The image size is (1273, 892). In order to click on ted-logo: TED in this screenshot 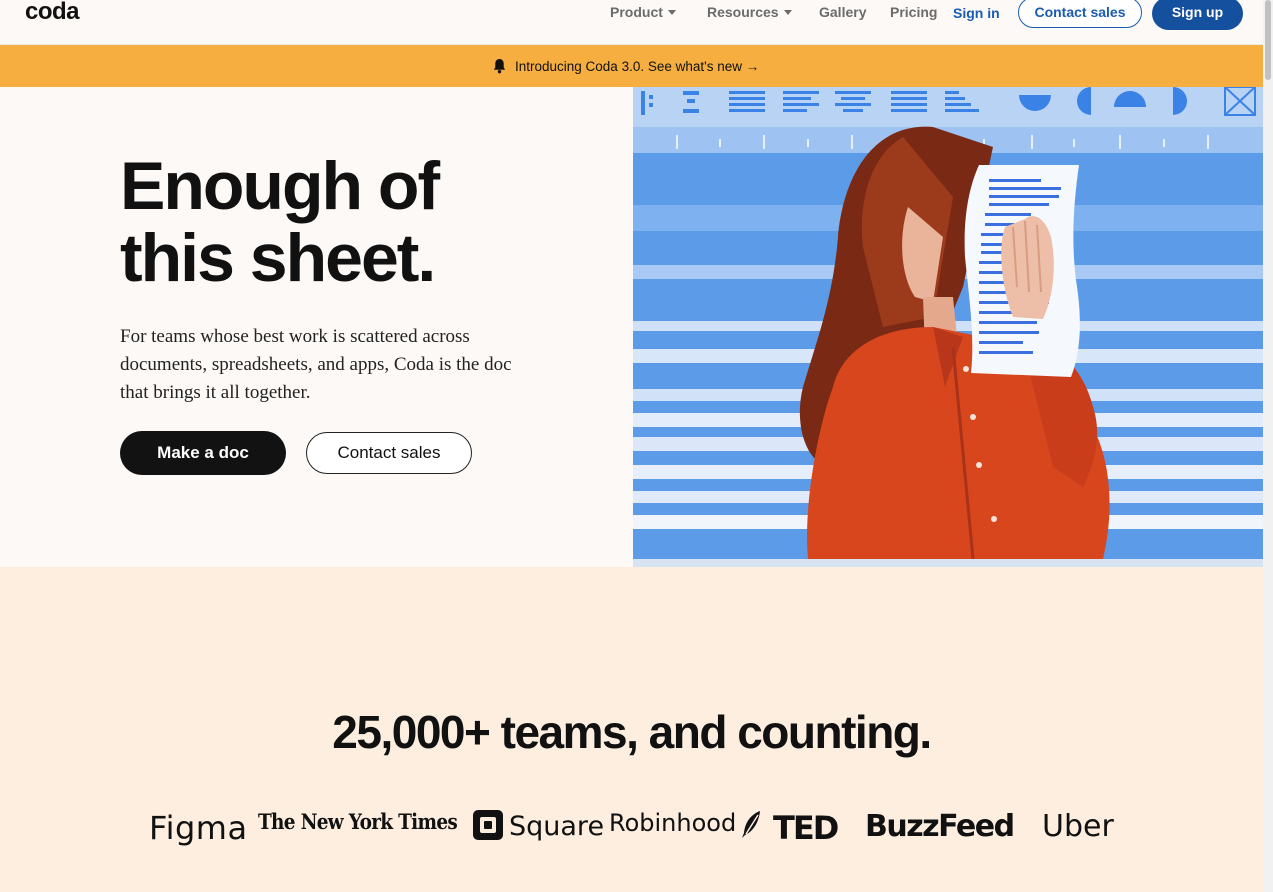, I will do `click(806, 828)`.